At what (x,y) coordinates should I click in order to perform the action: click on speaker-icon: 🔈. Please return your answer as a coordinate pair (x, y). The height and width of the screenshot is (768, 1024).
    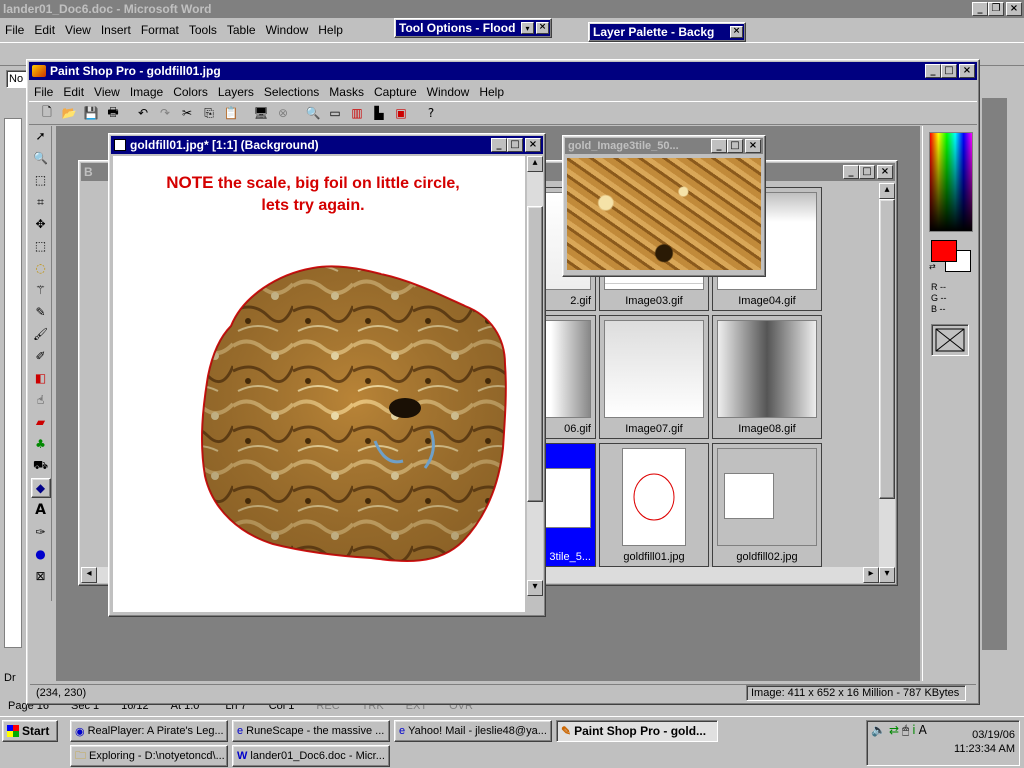
    Looking at the image, I should click on (878, 730).